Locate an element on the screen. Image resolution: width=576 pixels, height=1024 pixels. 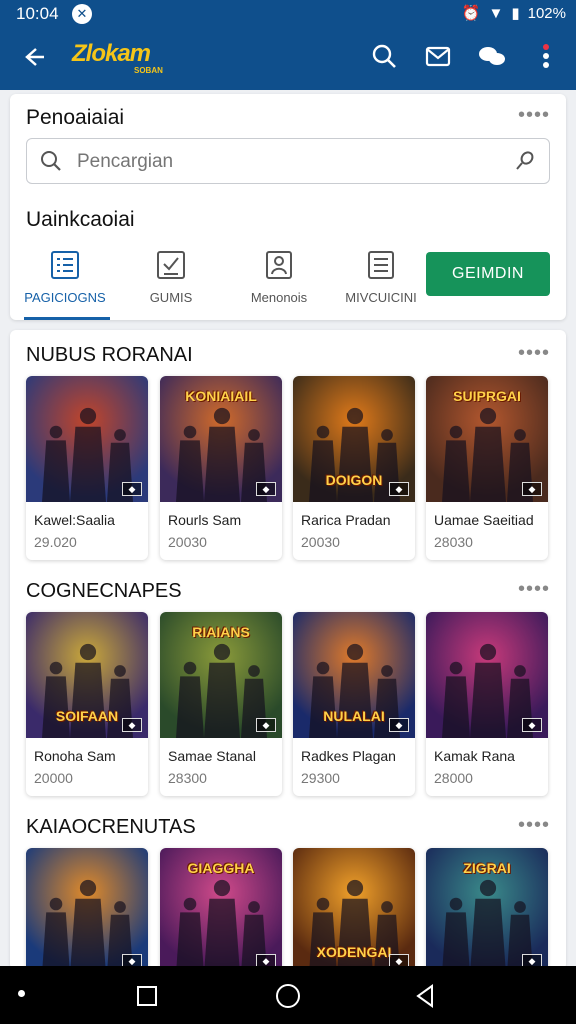
game-tile: RIAIANS ◆ Samae Stanal 28300 is located at coordinates (221, 704).